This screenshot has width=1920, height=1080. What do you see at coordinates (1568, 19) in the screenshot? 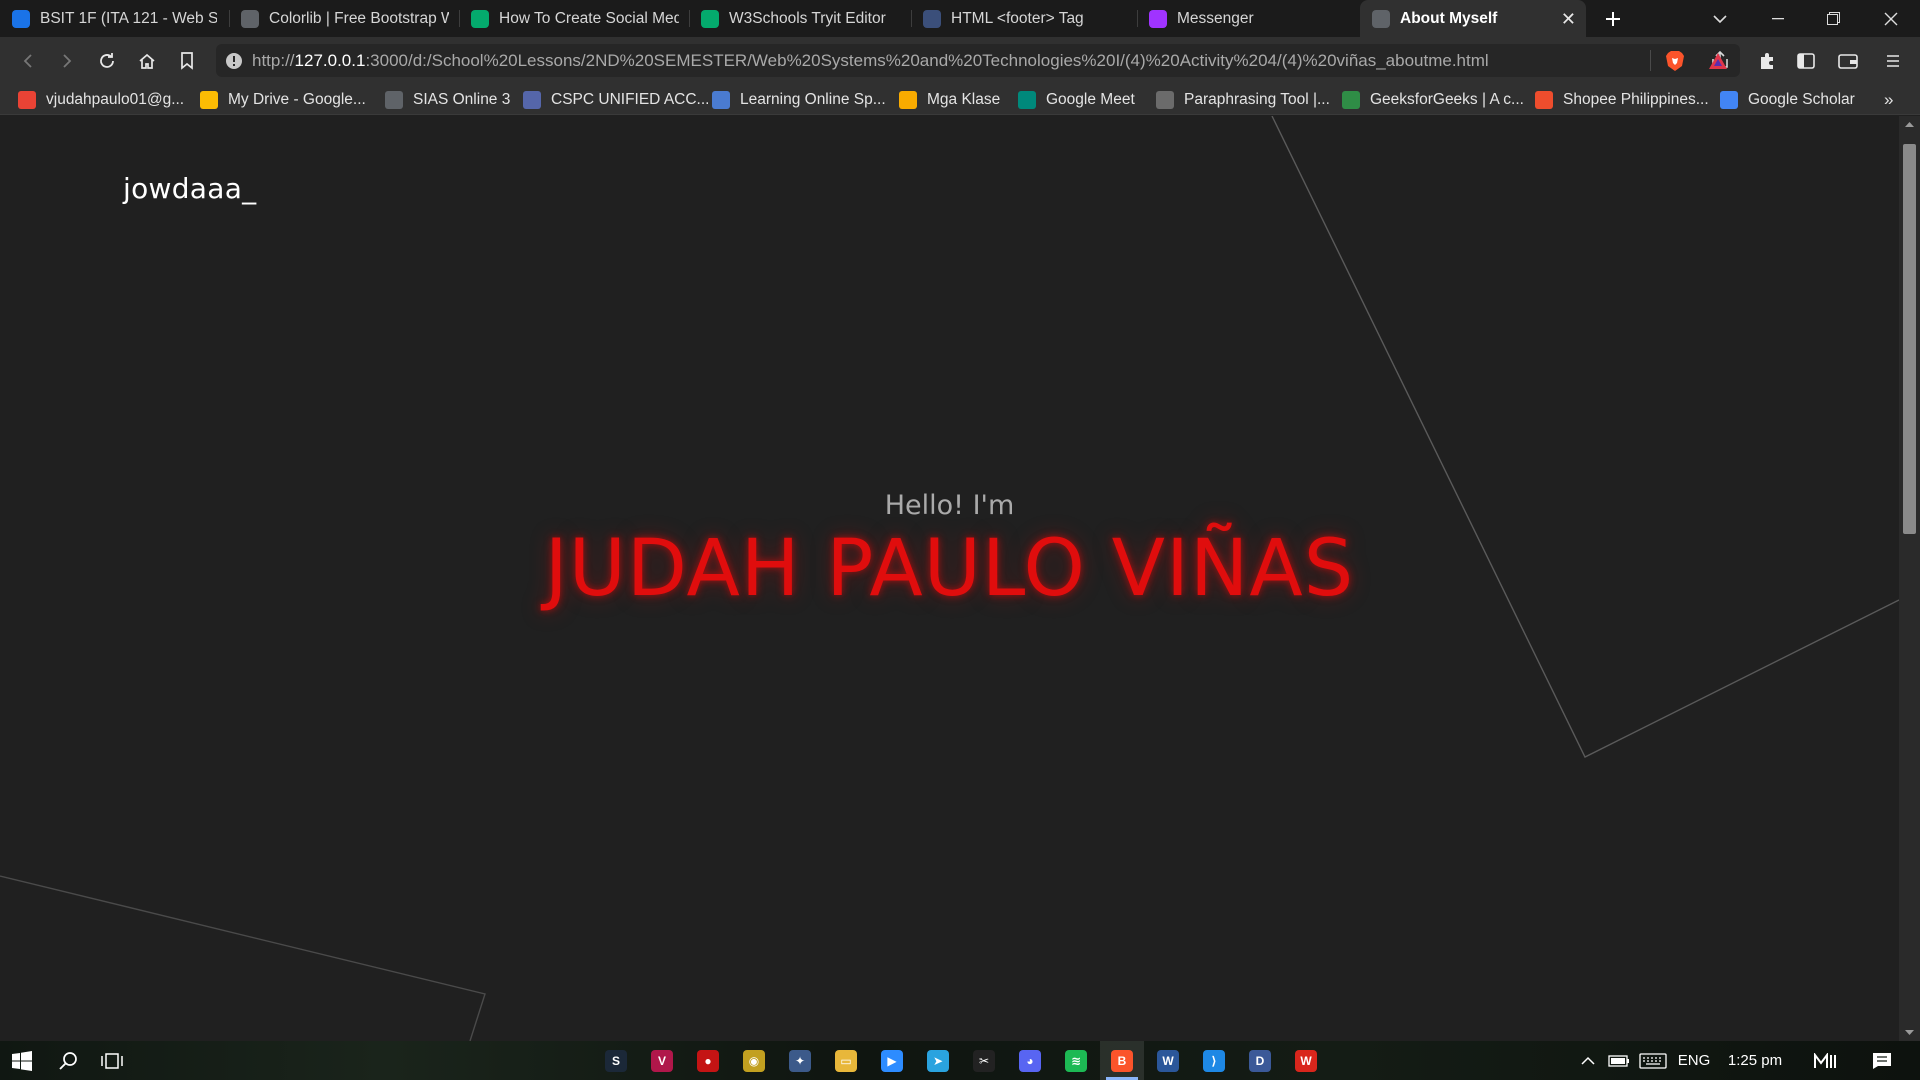
I see `close-tab-icon: ✕` at bounding box center [1568, 19].